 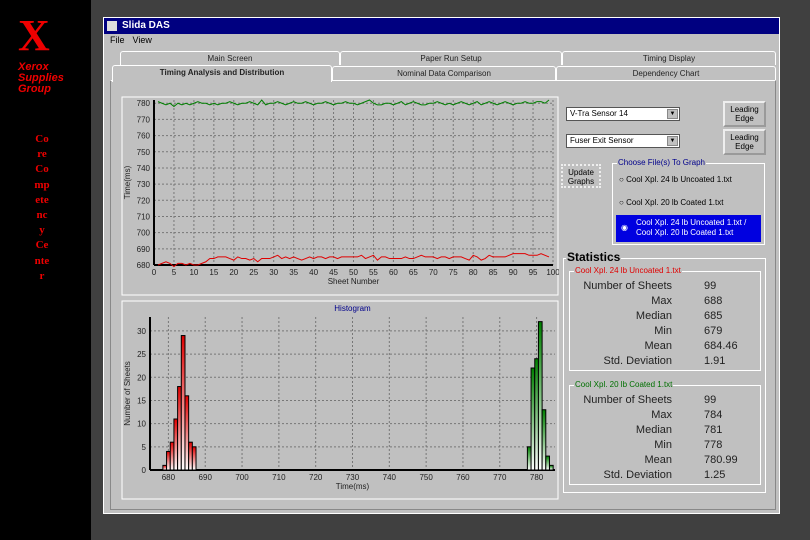 What do you see at coordinates (744, 142) in the screenshot?
I see `edge2-button: Leading Edge` at bounding box center [744, 142].